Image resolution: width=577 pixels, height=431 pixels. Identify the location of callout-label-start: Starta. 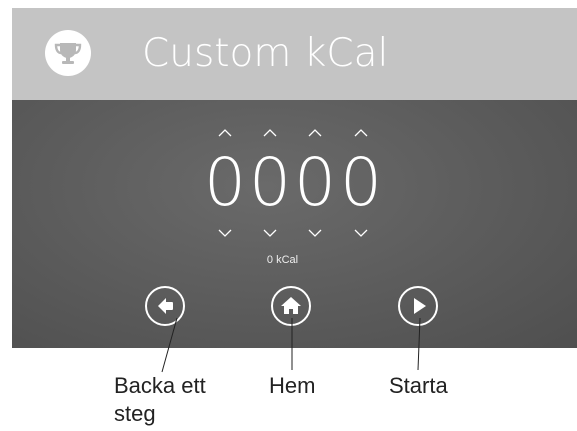
(418, 385).